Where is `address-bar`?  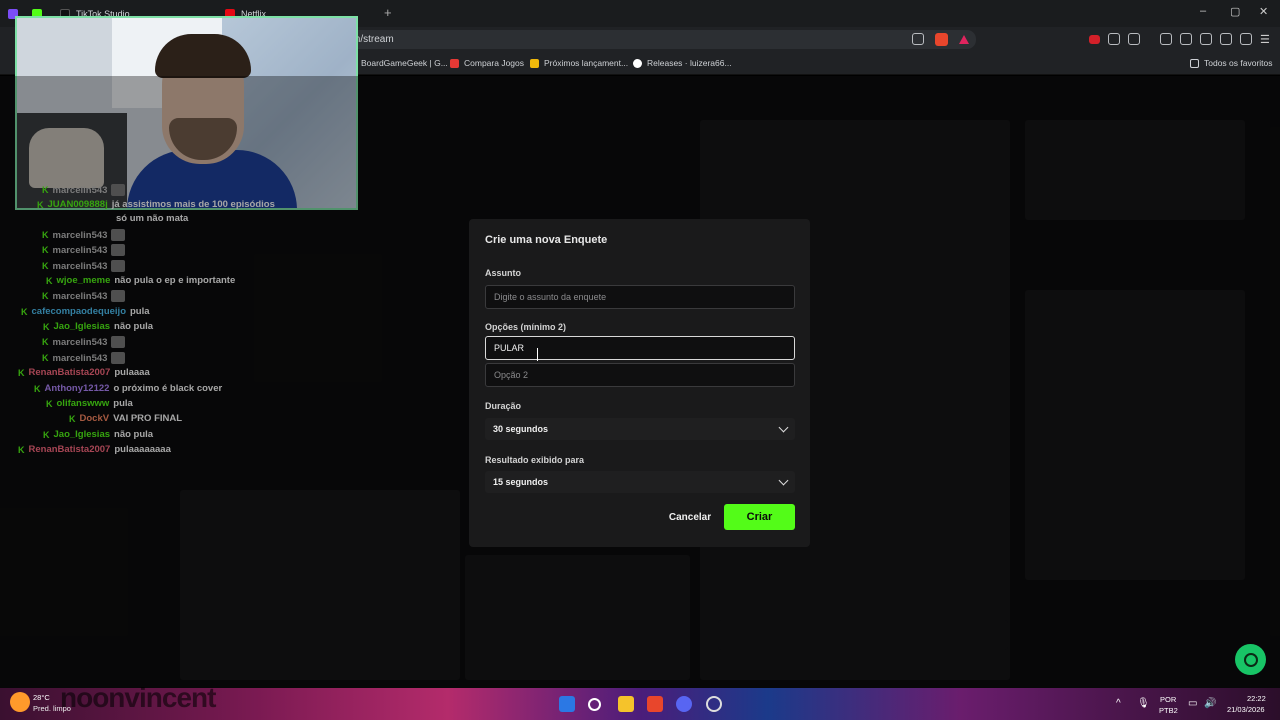
address-bar is located at coordinates (658, 39).